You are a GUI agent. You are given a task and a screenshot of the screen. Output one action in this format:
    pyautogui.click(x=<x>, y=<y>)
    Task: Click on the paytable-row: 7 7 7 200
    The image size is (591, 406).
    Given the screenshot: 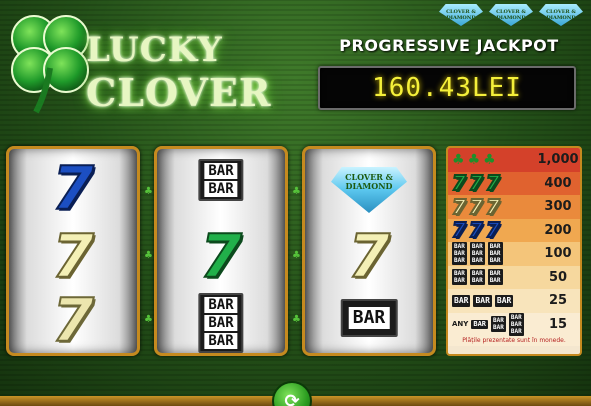 What is the action you would take?
    pyautogui.click(x=514, y=230)
    